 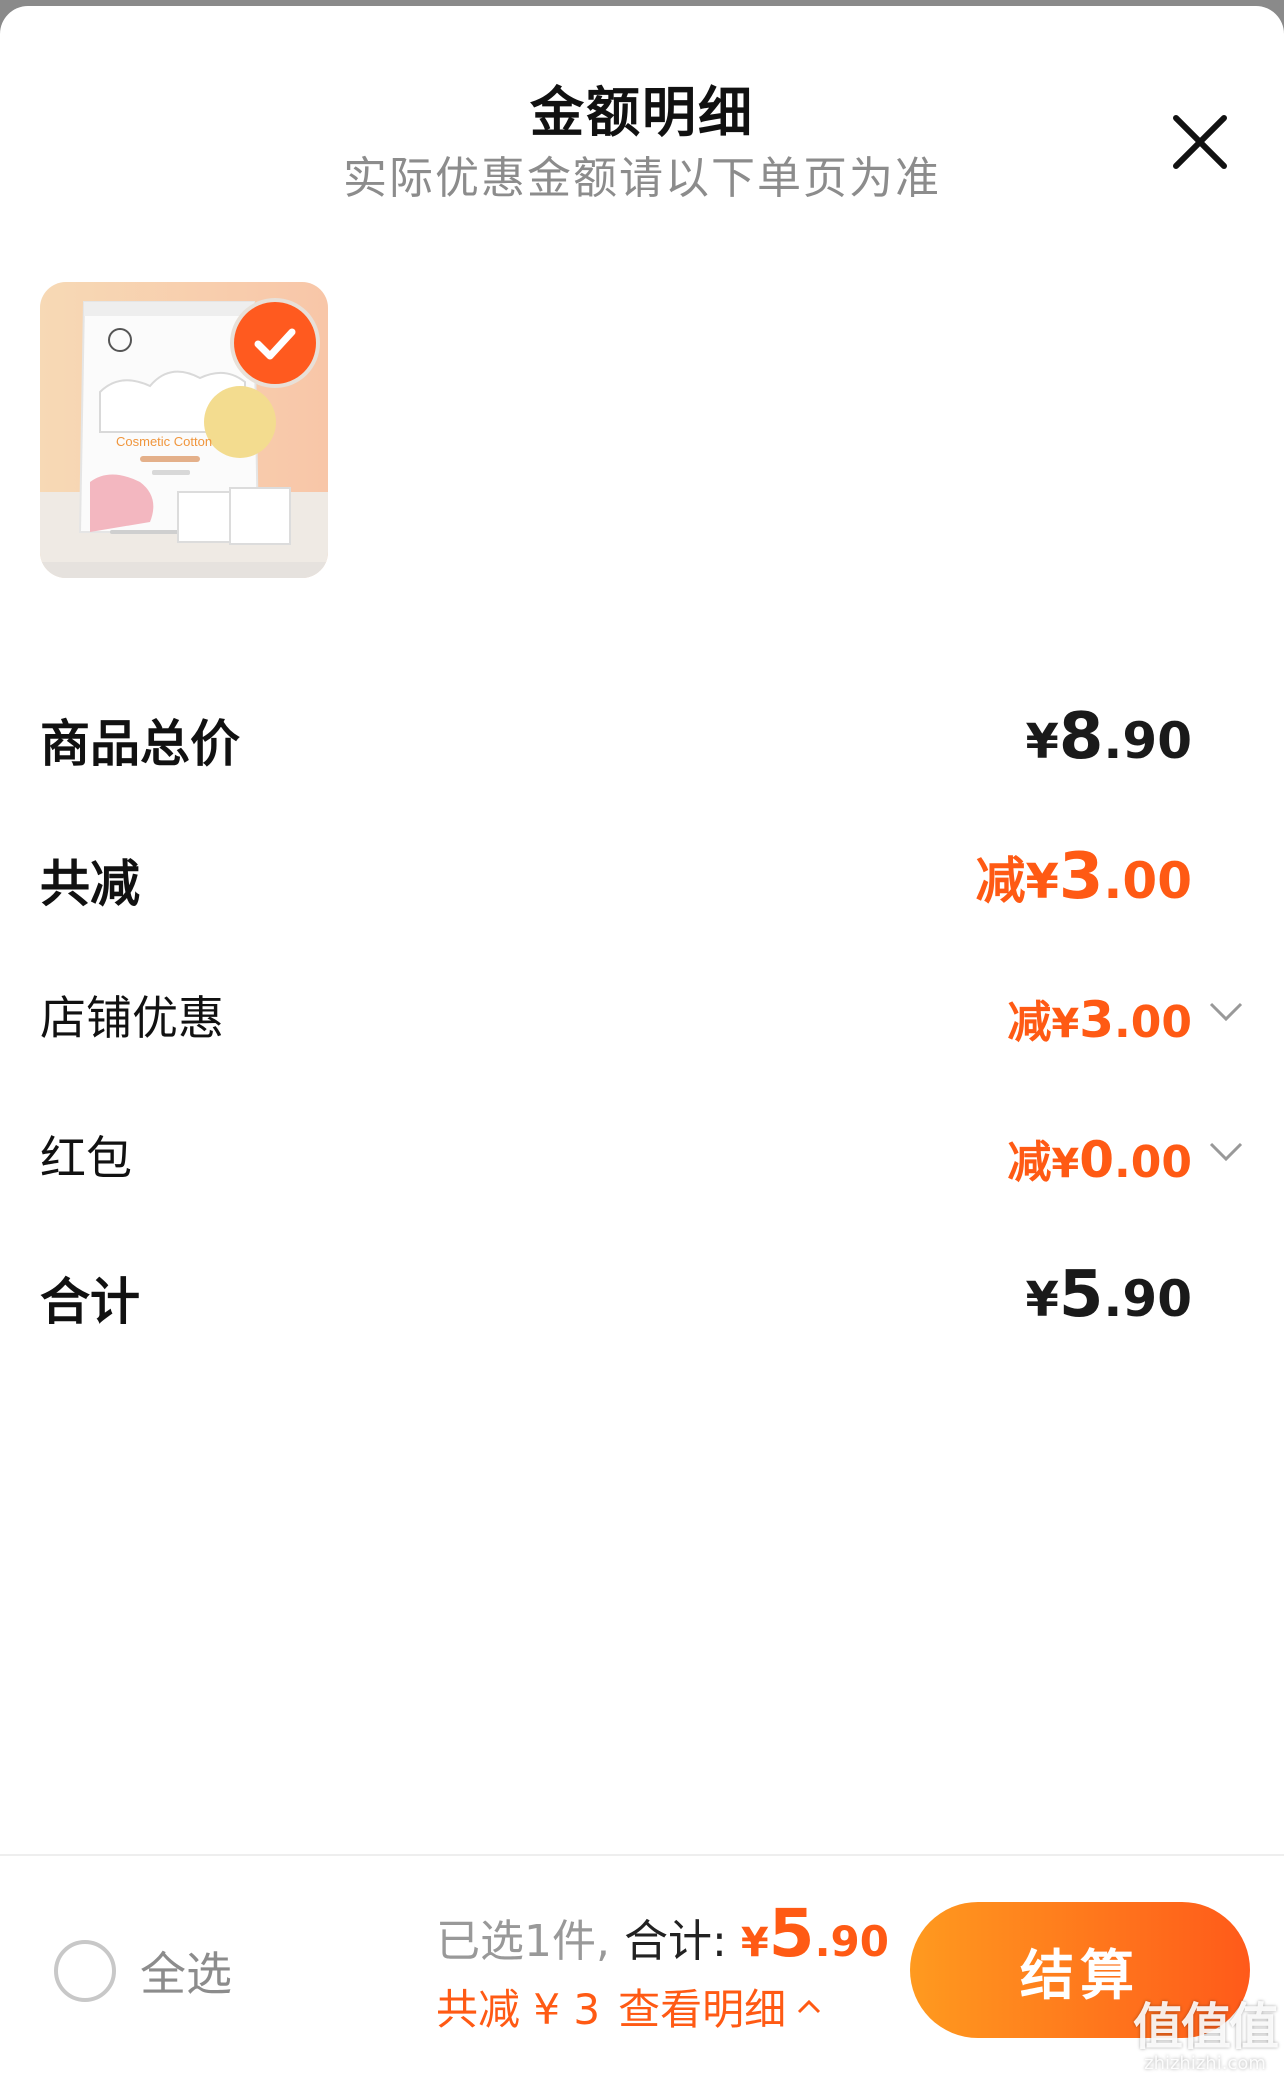 I want to click on total-discount-value: 减¥3.00, so click(x=1083, y=877).